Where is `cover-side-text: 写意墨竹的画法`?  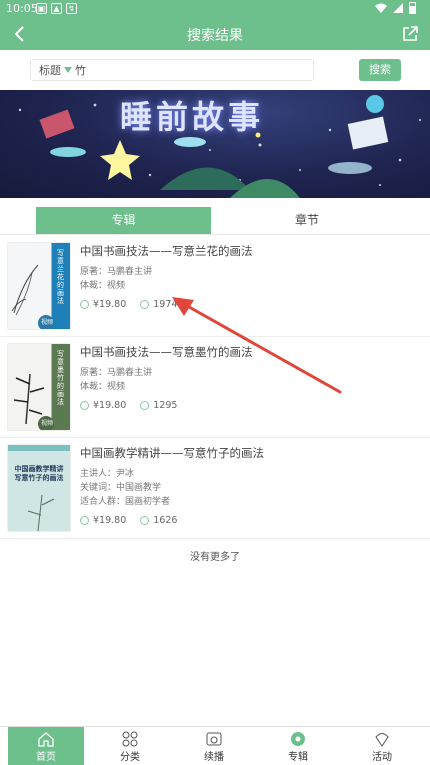
cover-side-text: 写意墨竹的画法 is located at coordinates (60, 378).